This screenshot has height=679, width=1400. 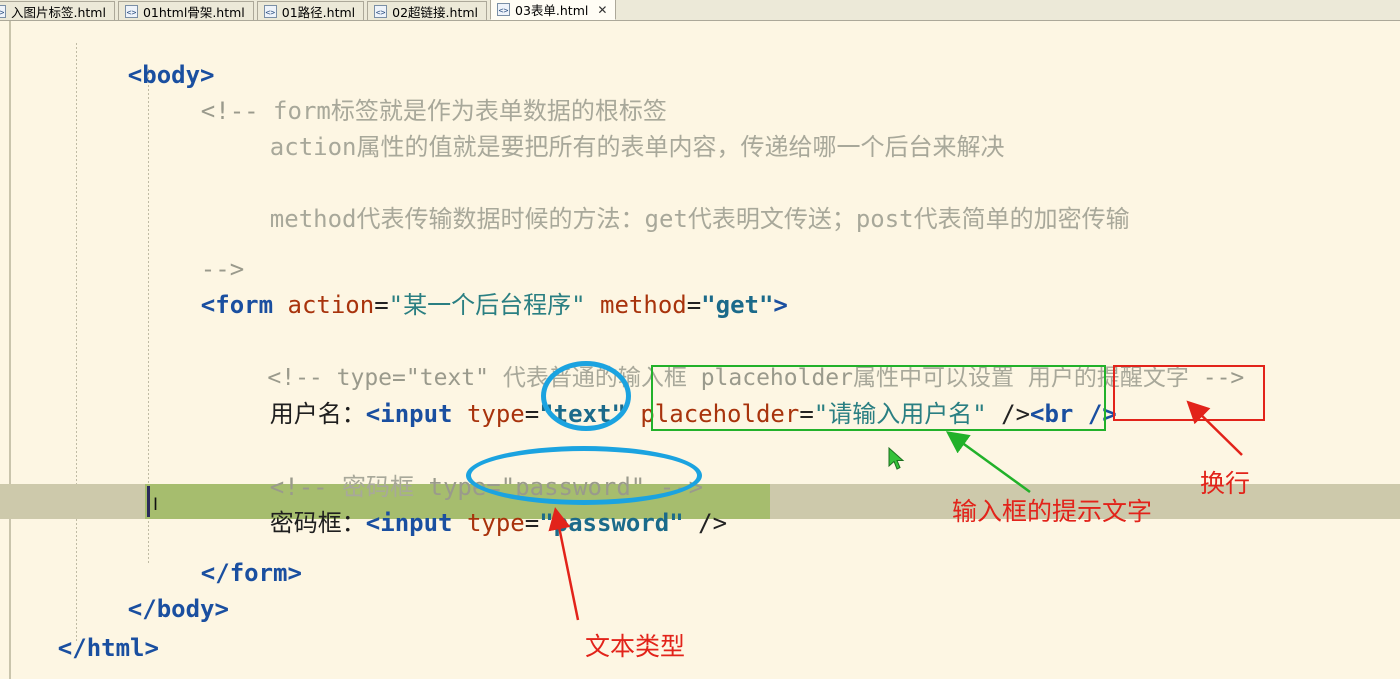 What do you see at coordinates (435, 12) in the screenshot?
I see `tab-label: 02超链接.html` at bounding box center [435, 12].